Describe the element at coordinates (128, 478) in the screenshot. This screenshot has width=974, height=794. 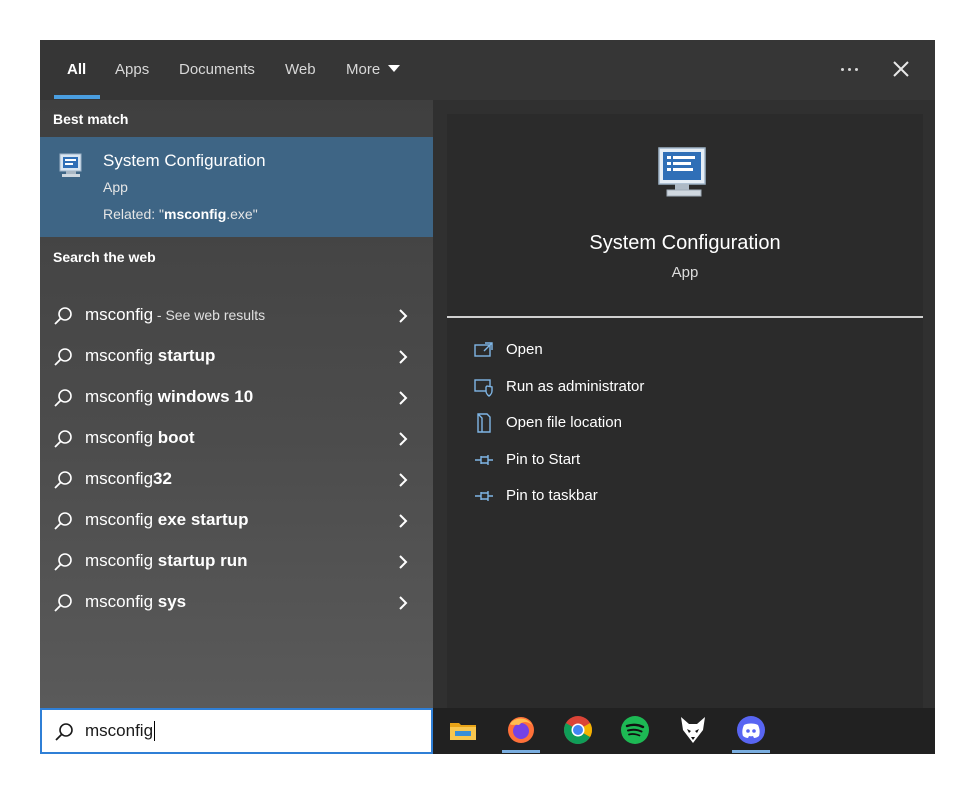
I see `web-suggestion-text: msconfig32` at that location.